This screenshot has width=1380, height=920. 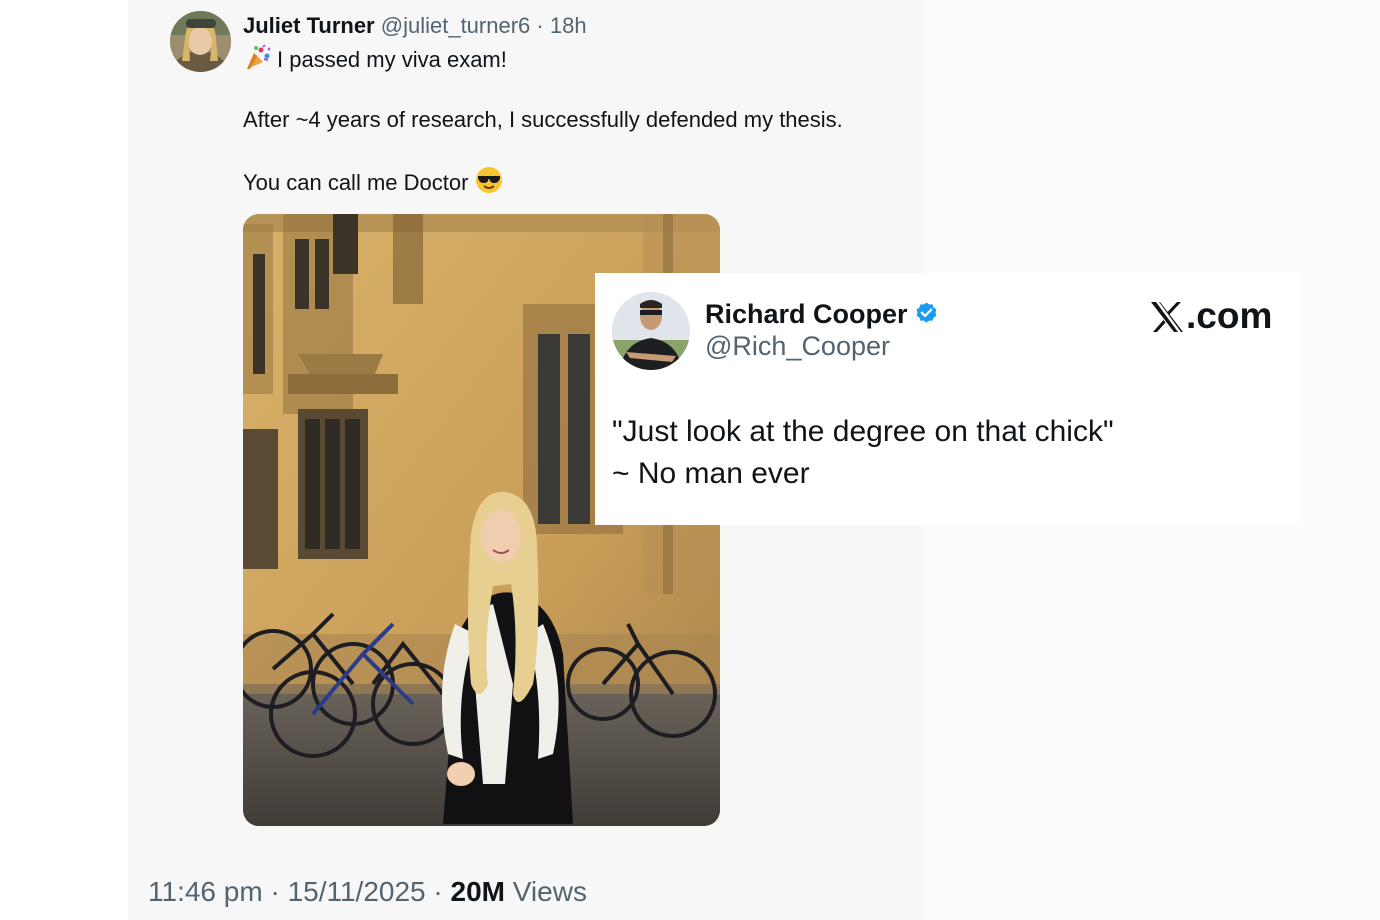 I want to click on tweet-footer: 11:46 pm · 15/11/2025 · 20M Views, so click(x=367, y=892).